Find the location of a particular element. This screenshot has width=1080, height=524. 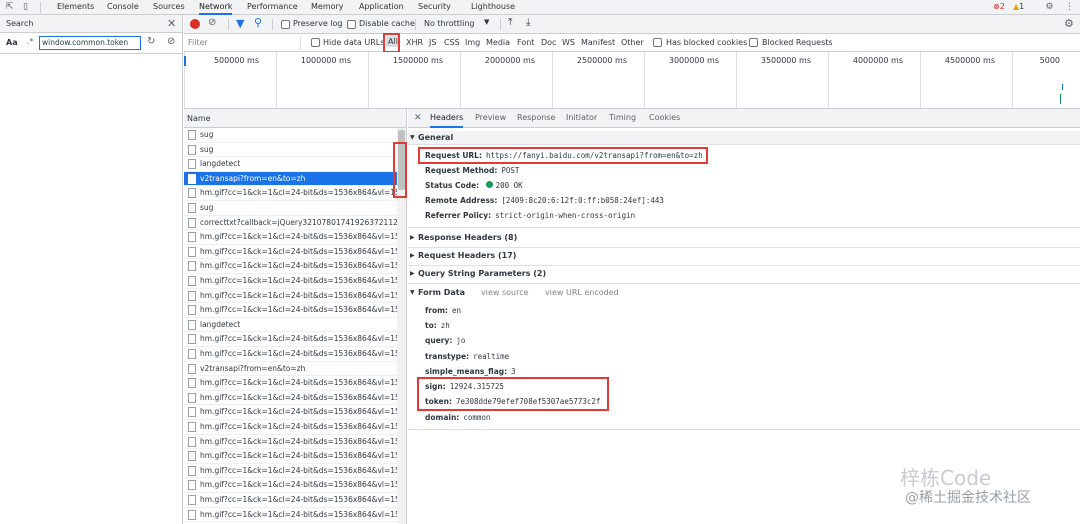

error-count-badge: ⊗2 is located at coordinates (999, 7).